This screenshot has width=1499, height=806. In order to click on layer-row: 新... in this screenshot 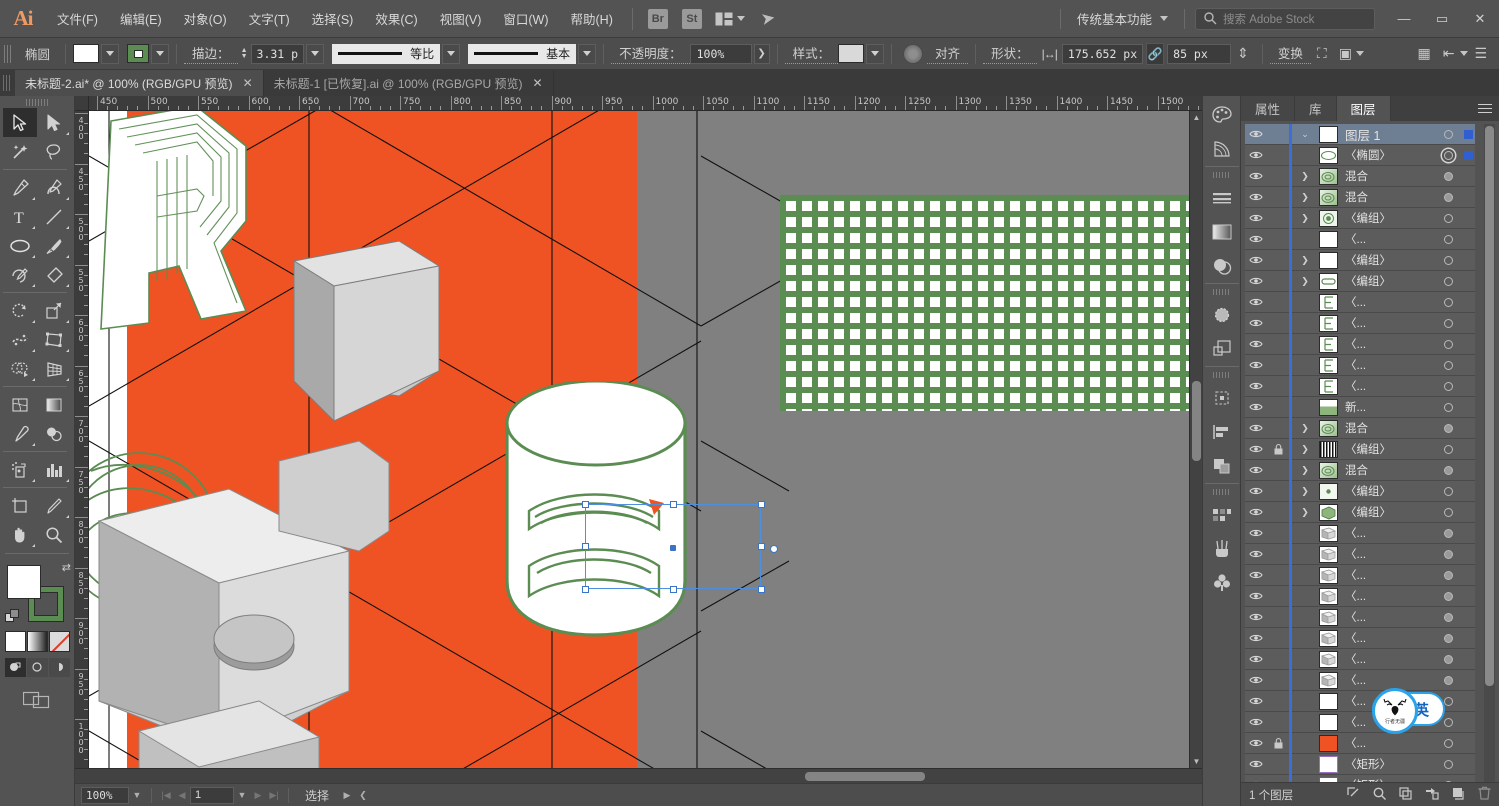, I will do `click(1360, 407)`.